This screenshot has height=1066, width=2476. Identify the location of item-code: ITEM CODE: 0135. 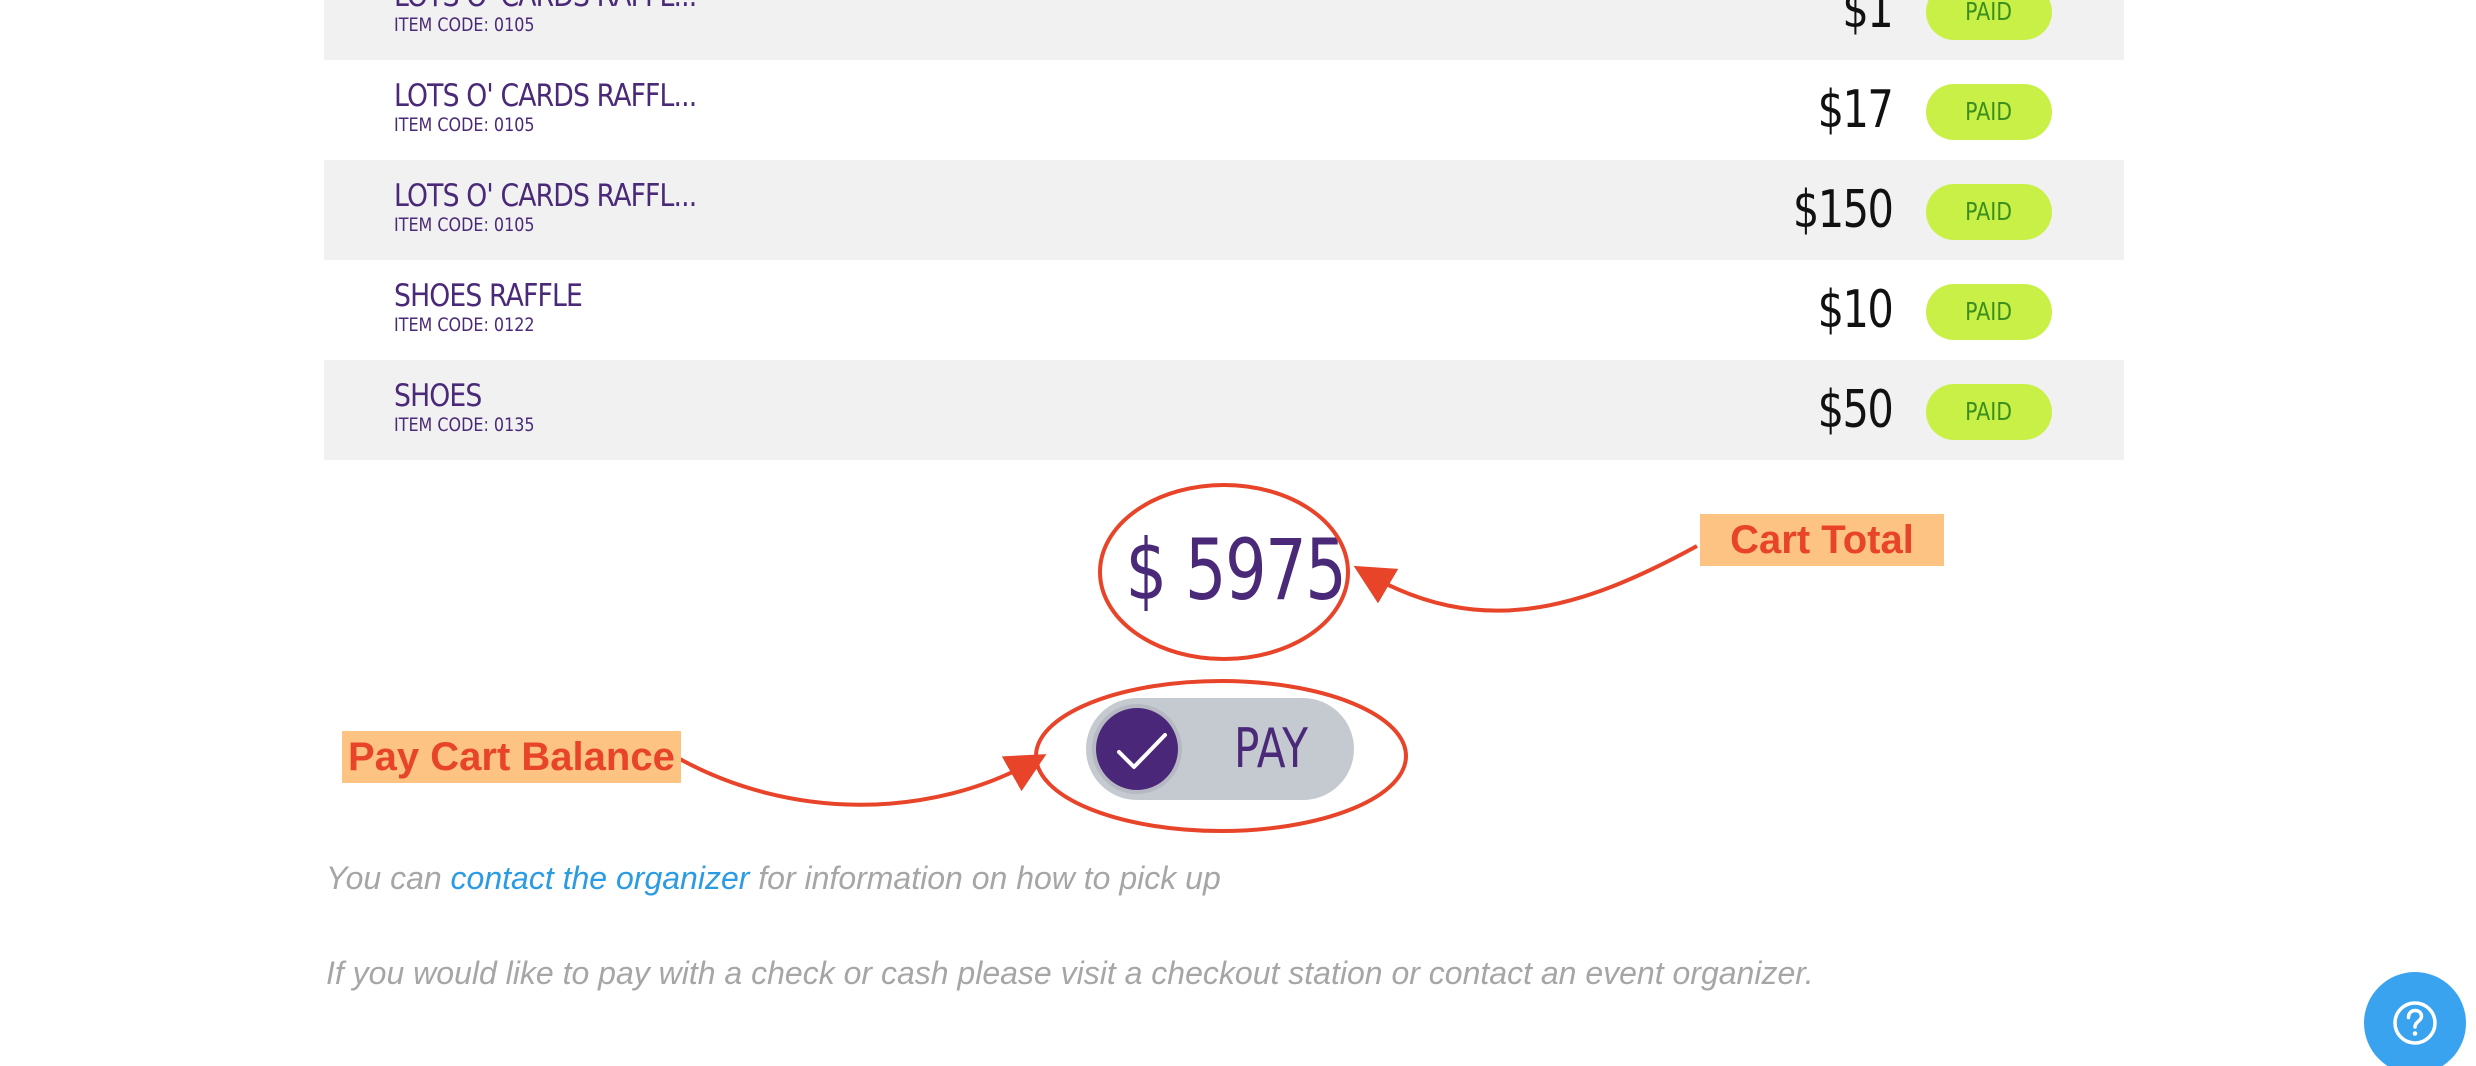
(464, 425).